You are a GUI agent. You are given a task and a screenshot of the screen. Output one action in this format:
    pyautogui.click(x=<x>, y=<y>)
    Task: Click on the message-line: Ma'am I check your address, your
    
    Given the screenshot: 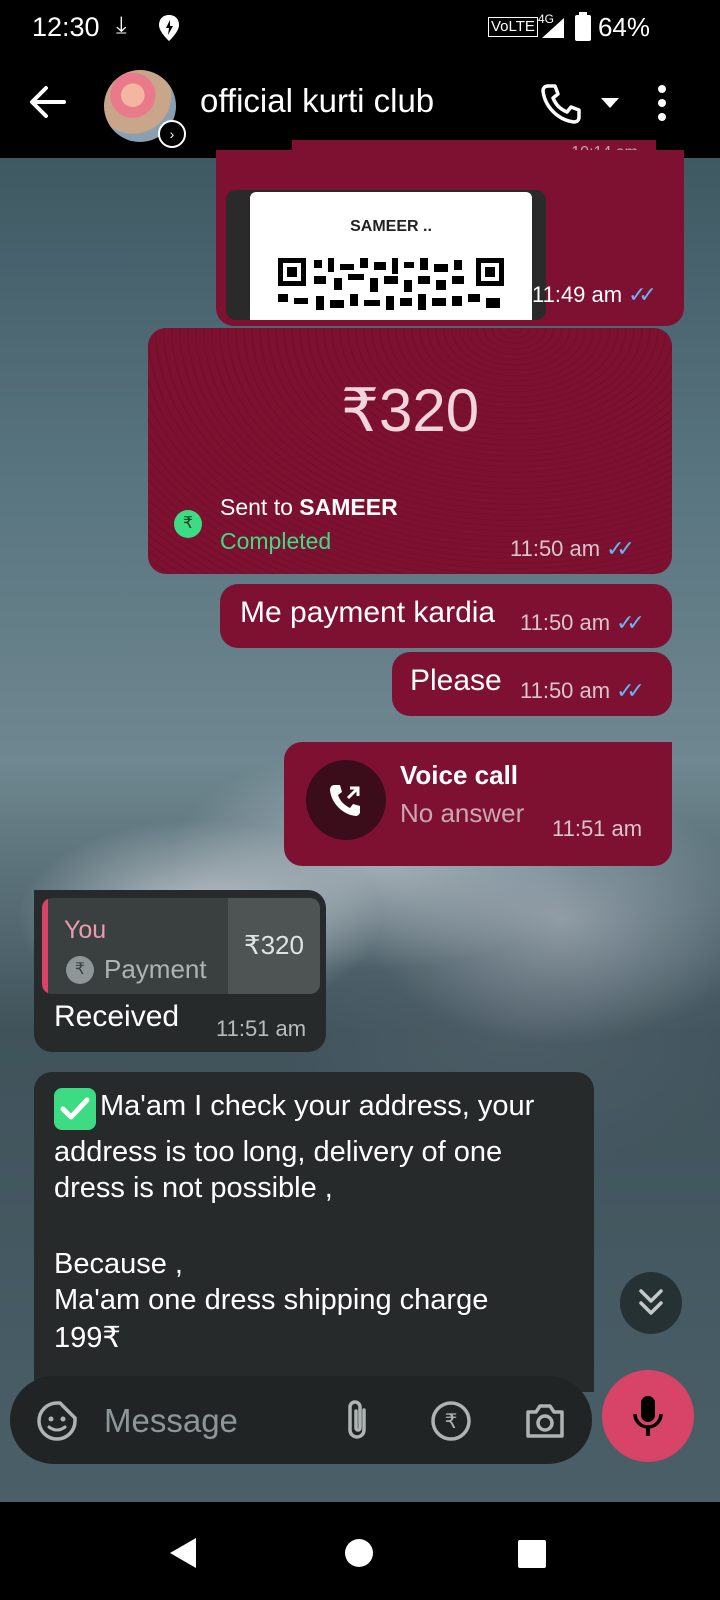 What is the action you would take?
    pyautogui.click(x=317, y=1106)
    